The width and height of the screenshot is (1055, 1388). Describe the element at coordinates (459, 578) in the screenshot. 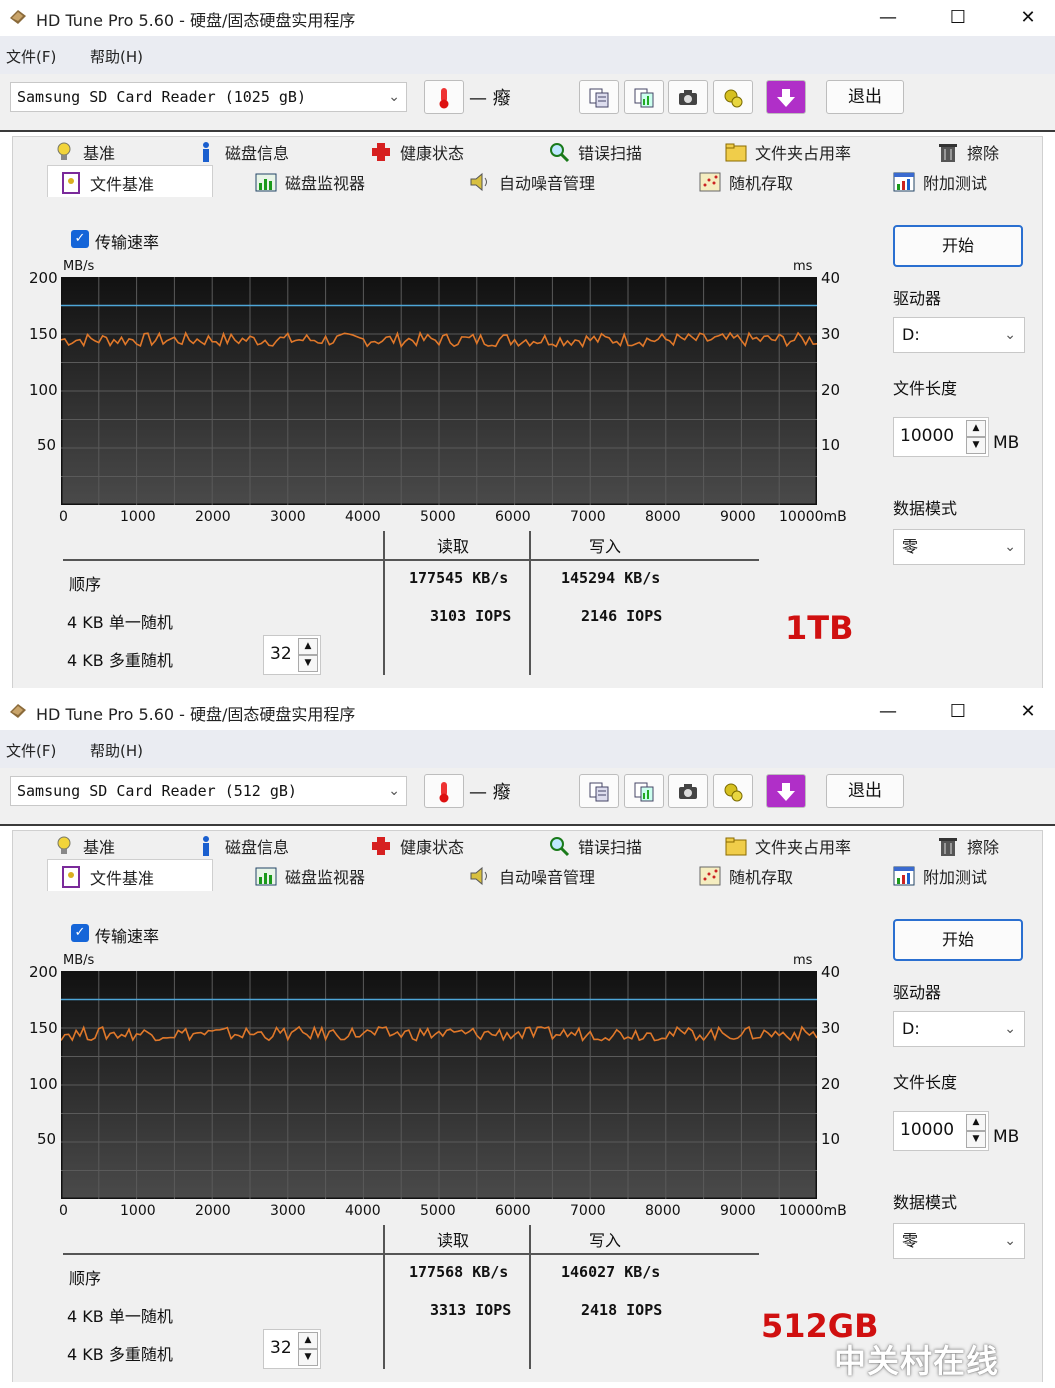

I see `sequential-read-value: 177545 KB/s` at that location.